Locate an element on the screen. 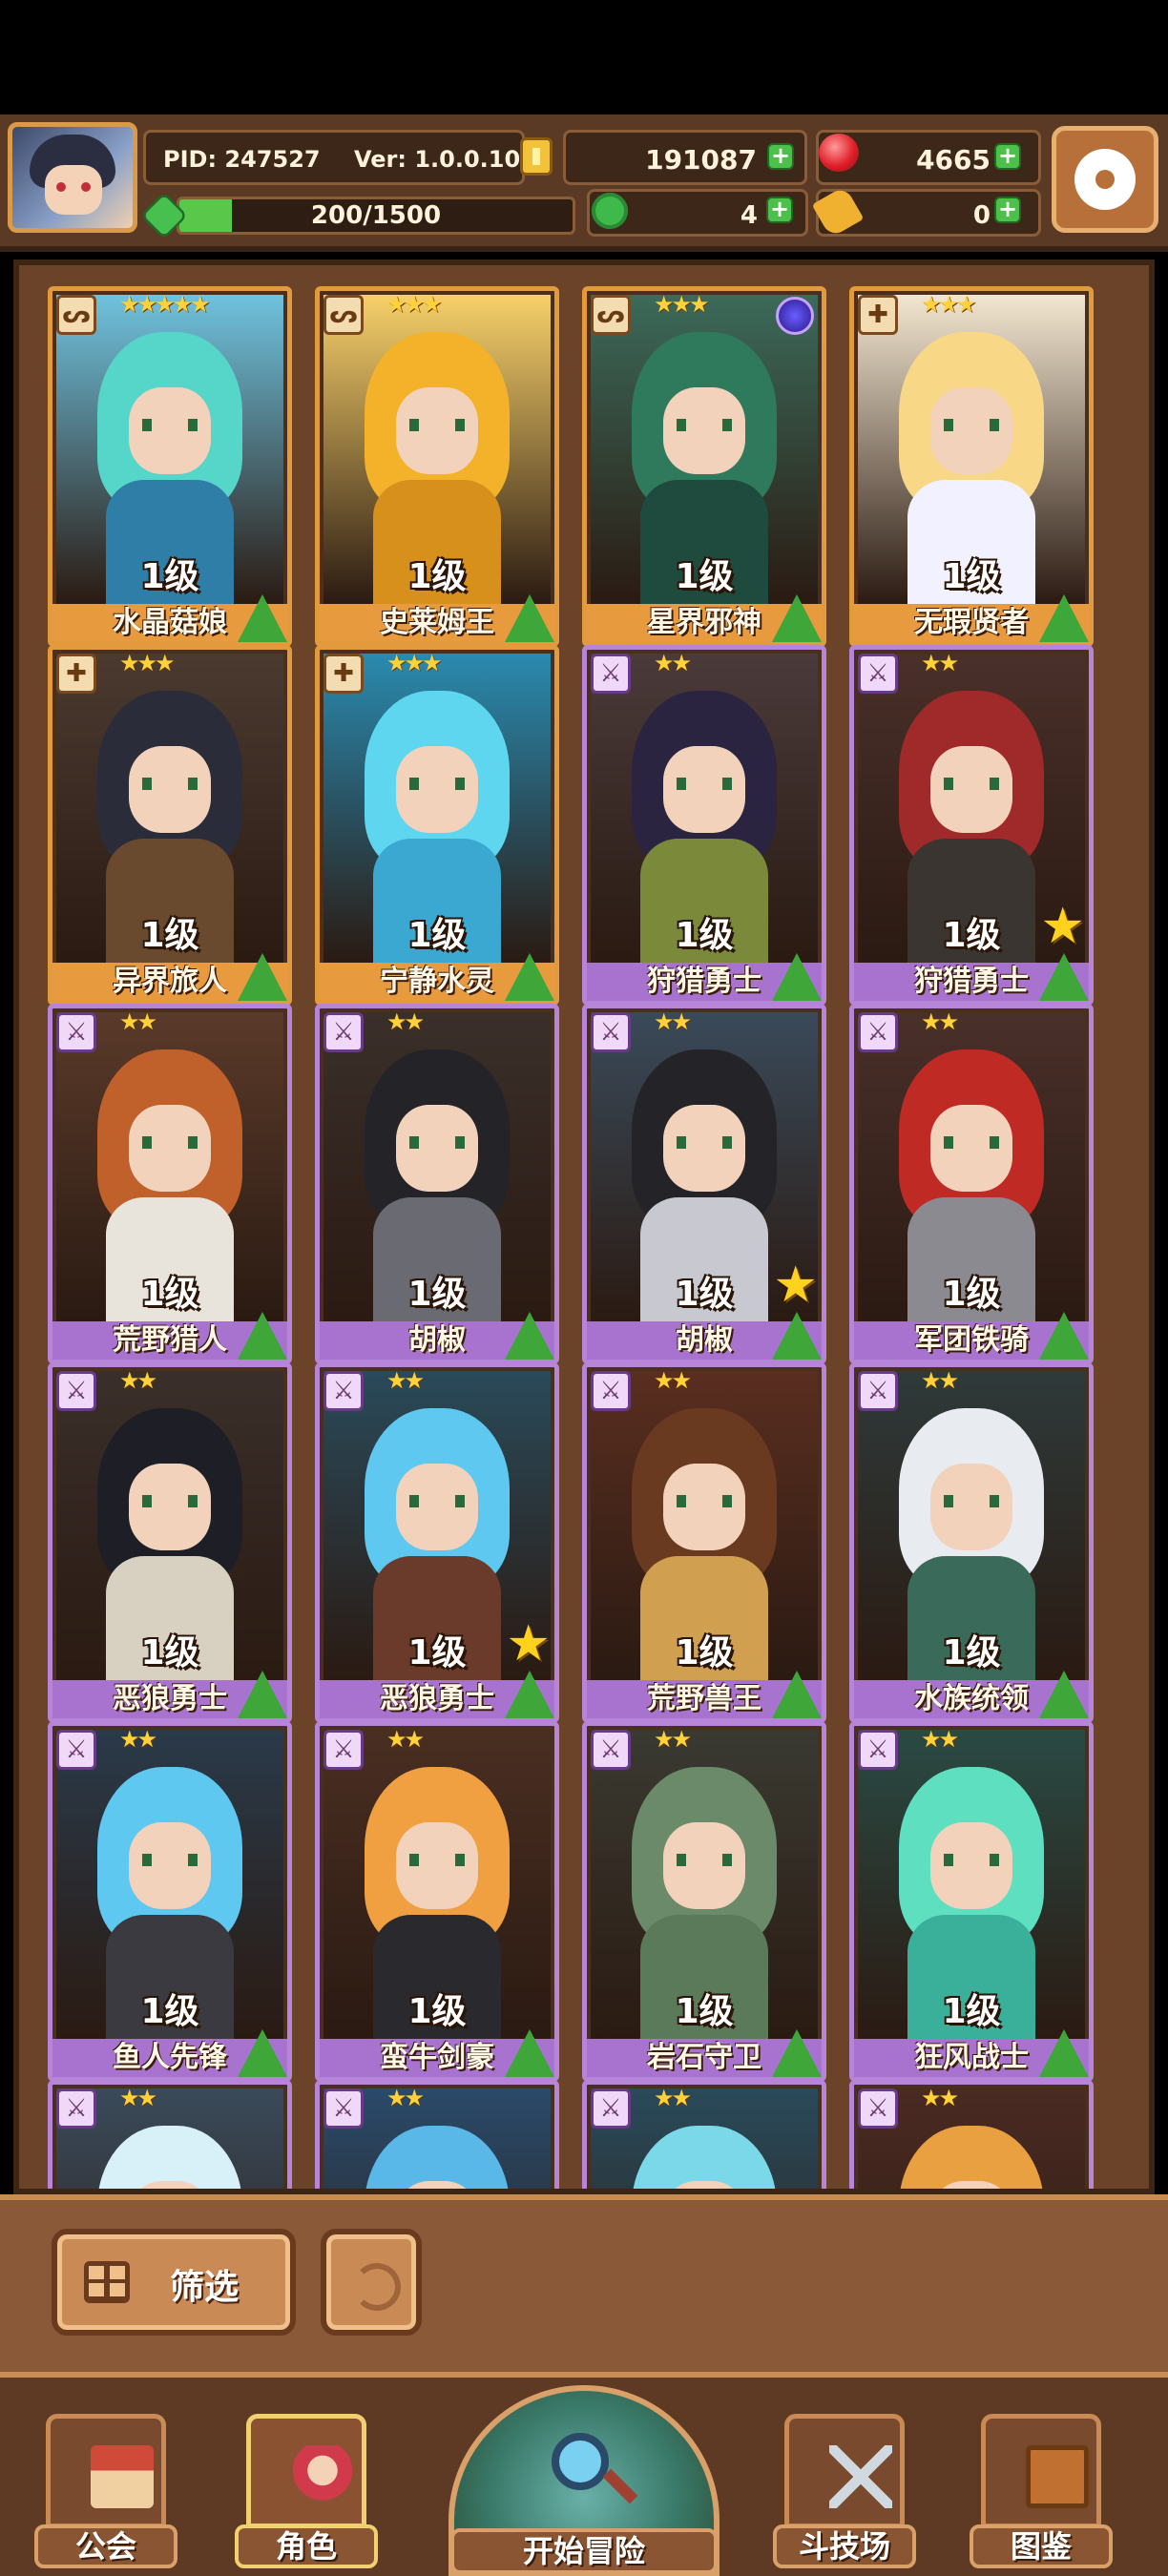 The width and height of the screenshot is (1168, 2576). character-card: ⚔ ★★ 1级 水族统领 is located at coordinates (971, 1542).